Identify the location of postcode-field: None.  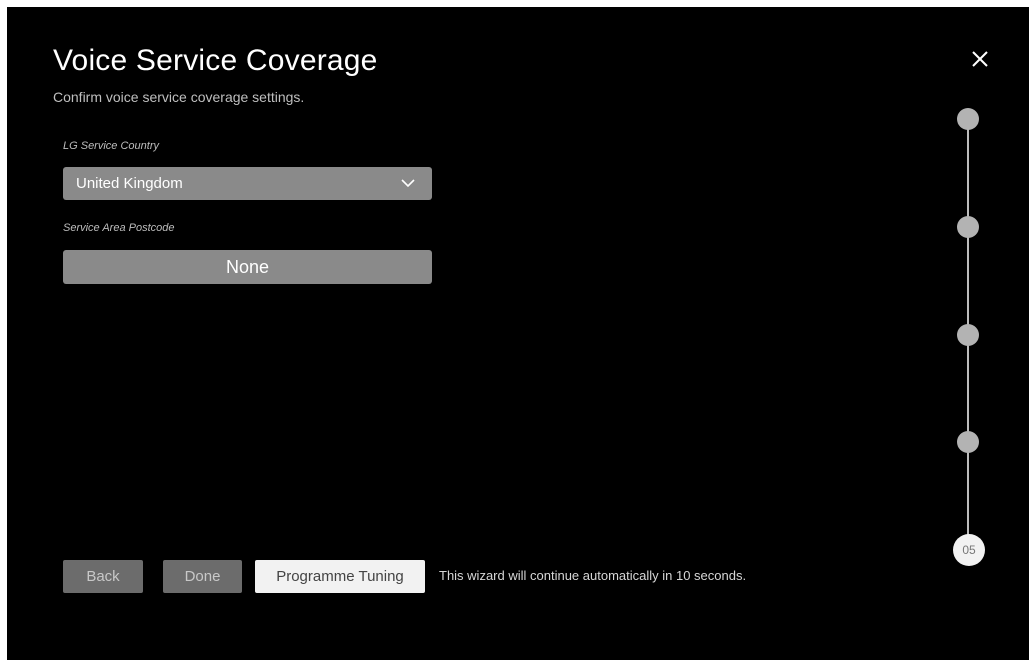
(247, 267).